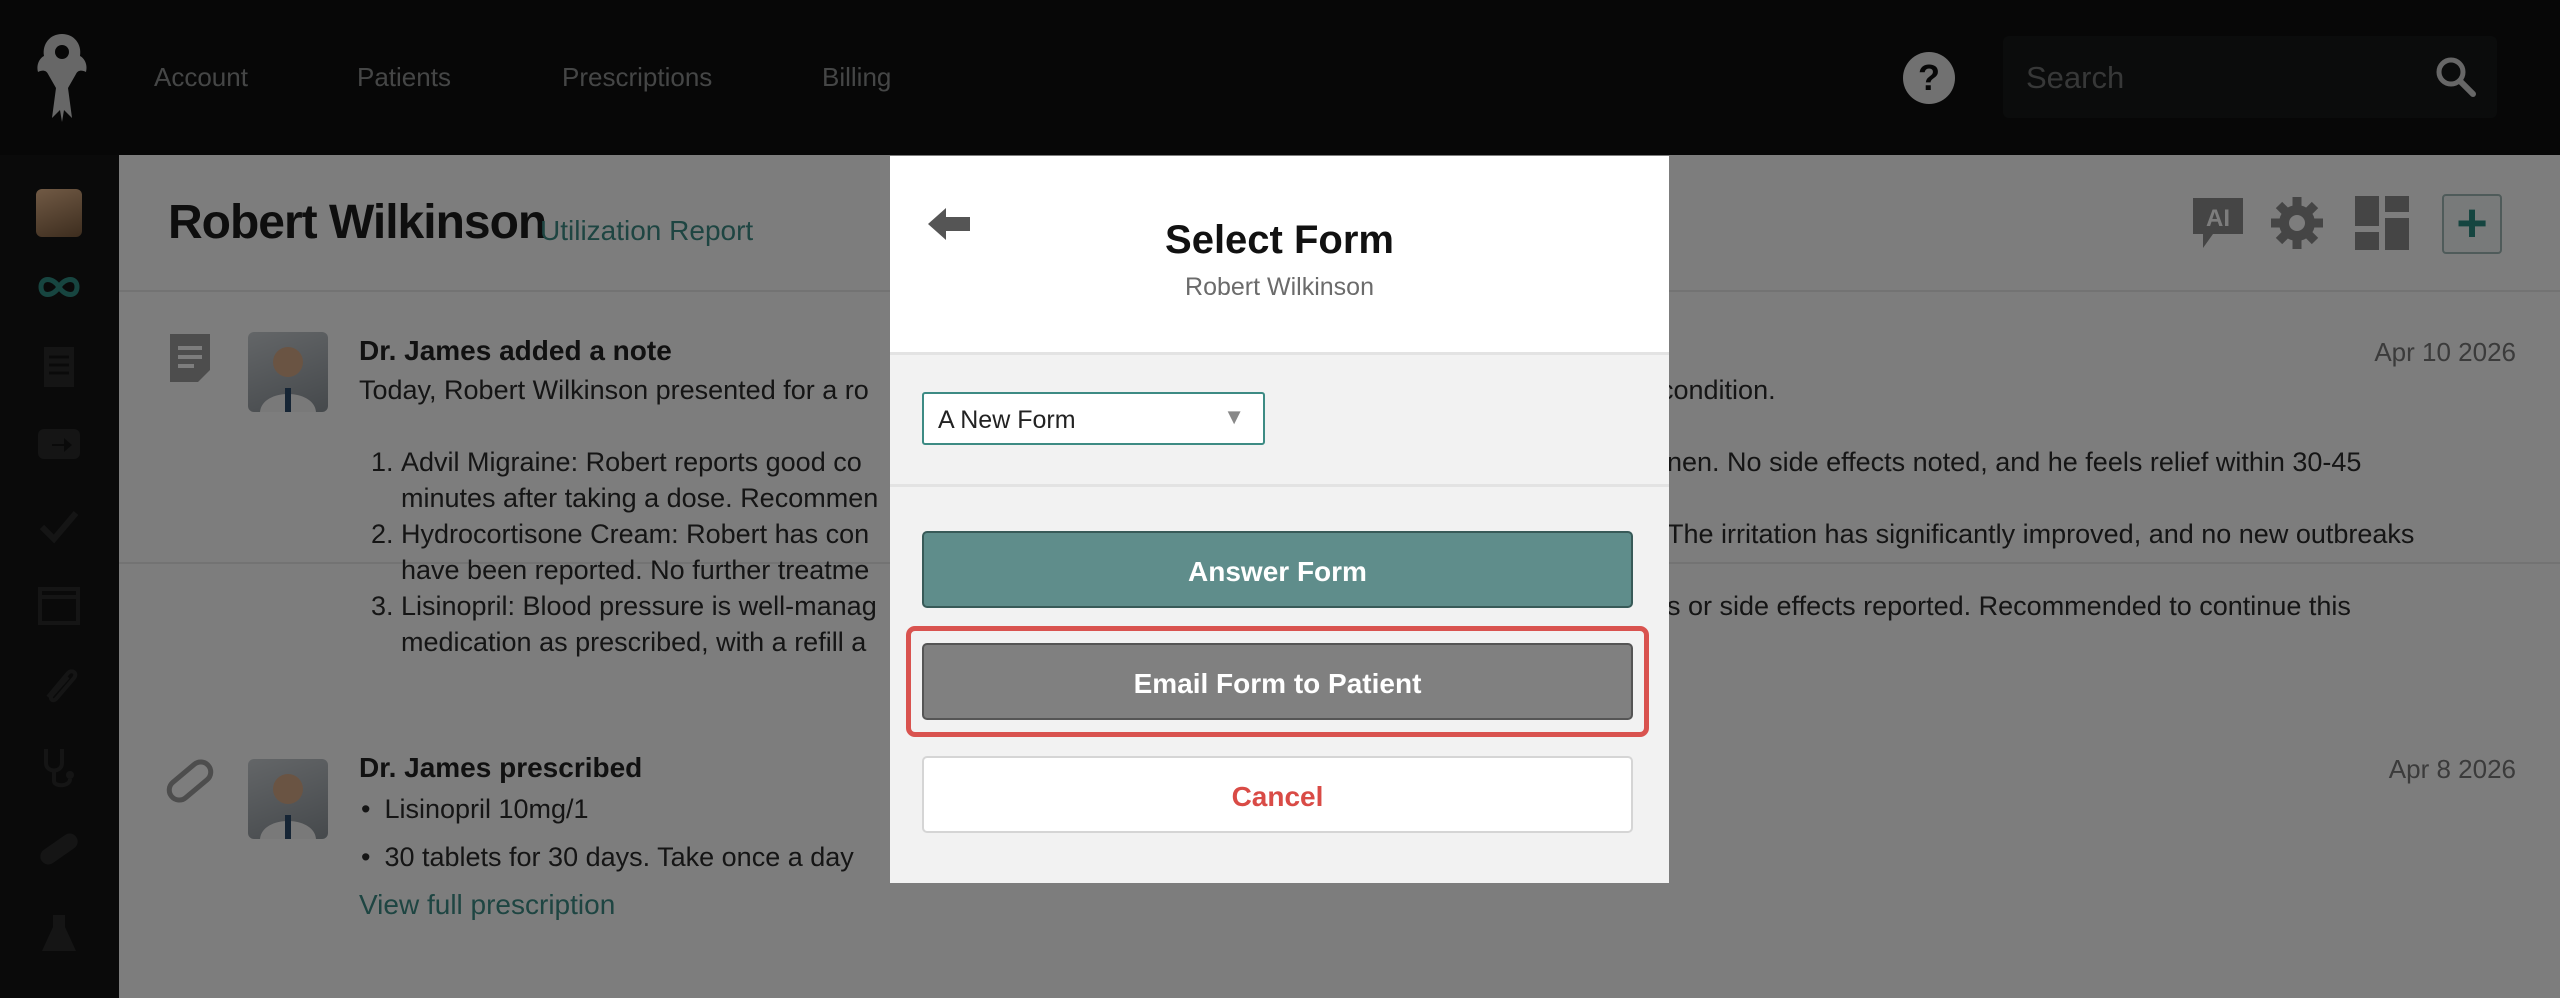  I want to click on divider, so click(1279, 485).